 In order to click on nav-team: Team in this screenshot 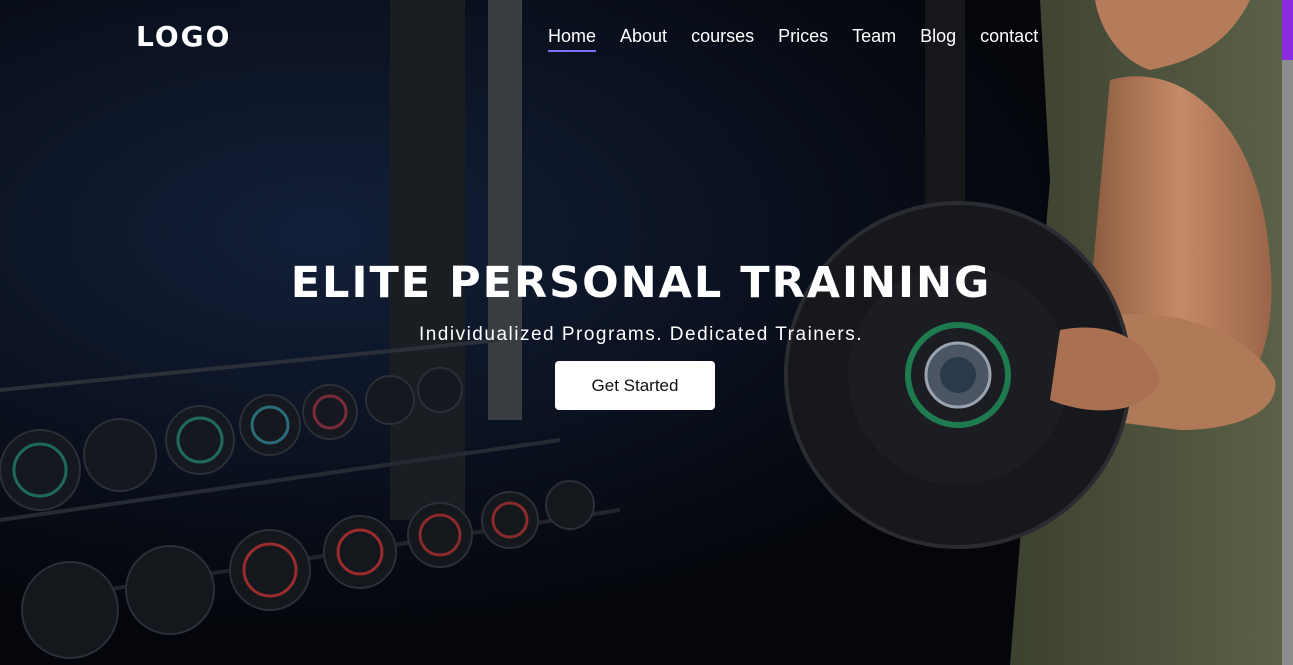, I will do `click(874, 39)`.